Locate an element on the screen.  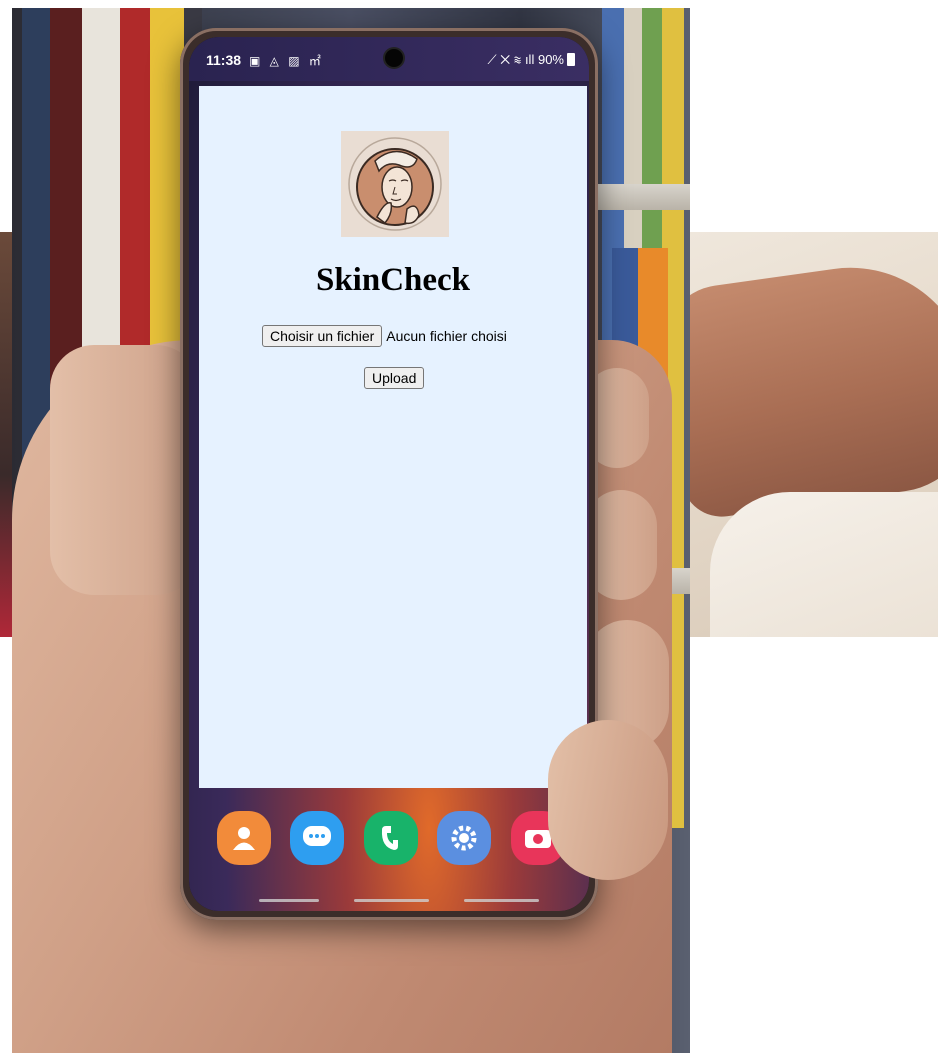
contacts-icon is located at coordinates (244, 838).